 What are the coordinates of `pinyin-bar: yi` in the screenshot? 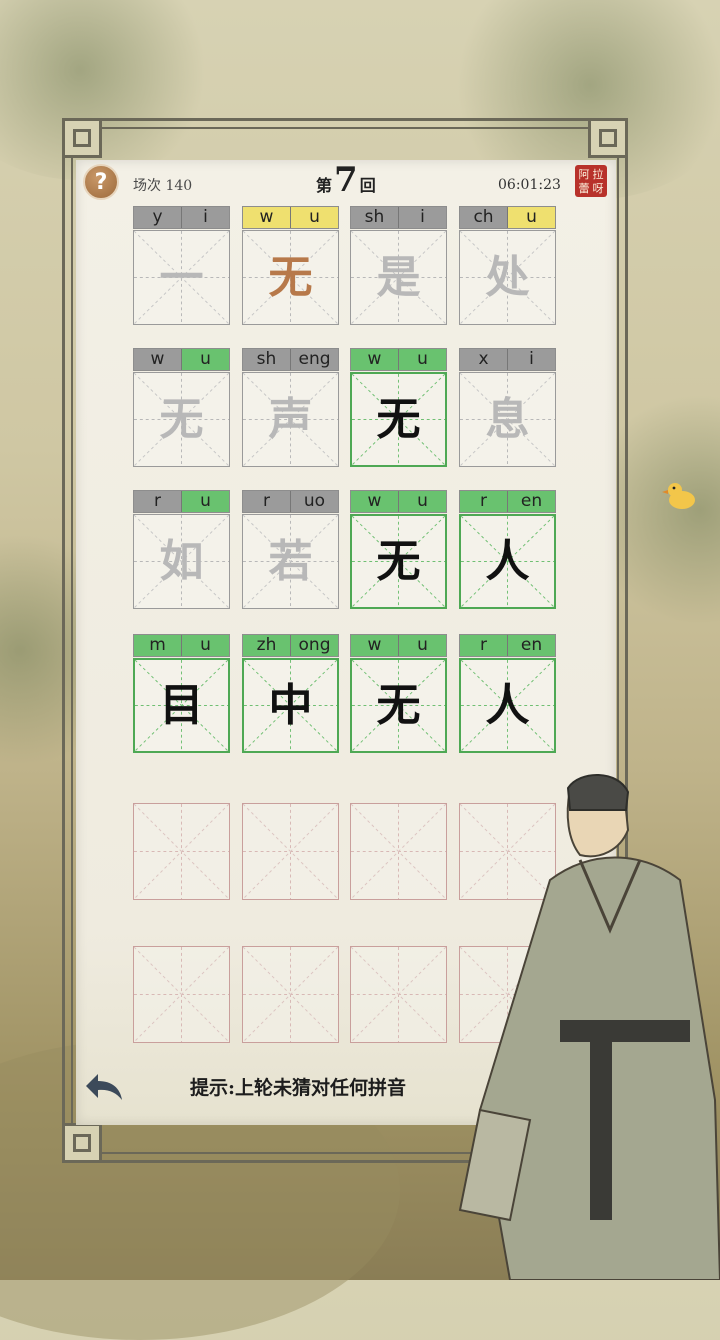 It's located at (181, 217).